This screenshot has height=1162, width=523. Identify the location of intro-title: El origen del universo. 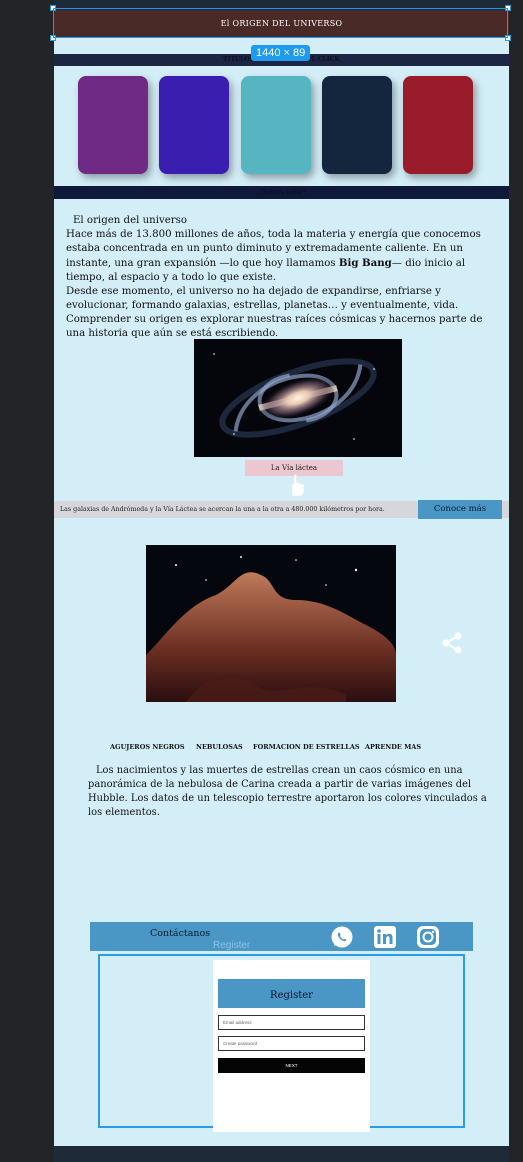
(130, 220).